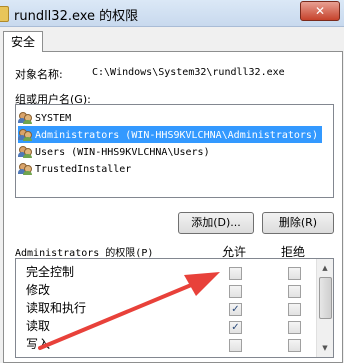  What do you see at coordinates (129, 311) in the screenshot?
I see `annotation-arrow-icon` at bounding box center [129, 311].